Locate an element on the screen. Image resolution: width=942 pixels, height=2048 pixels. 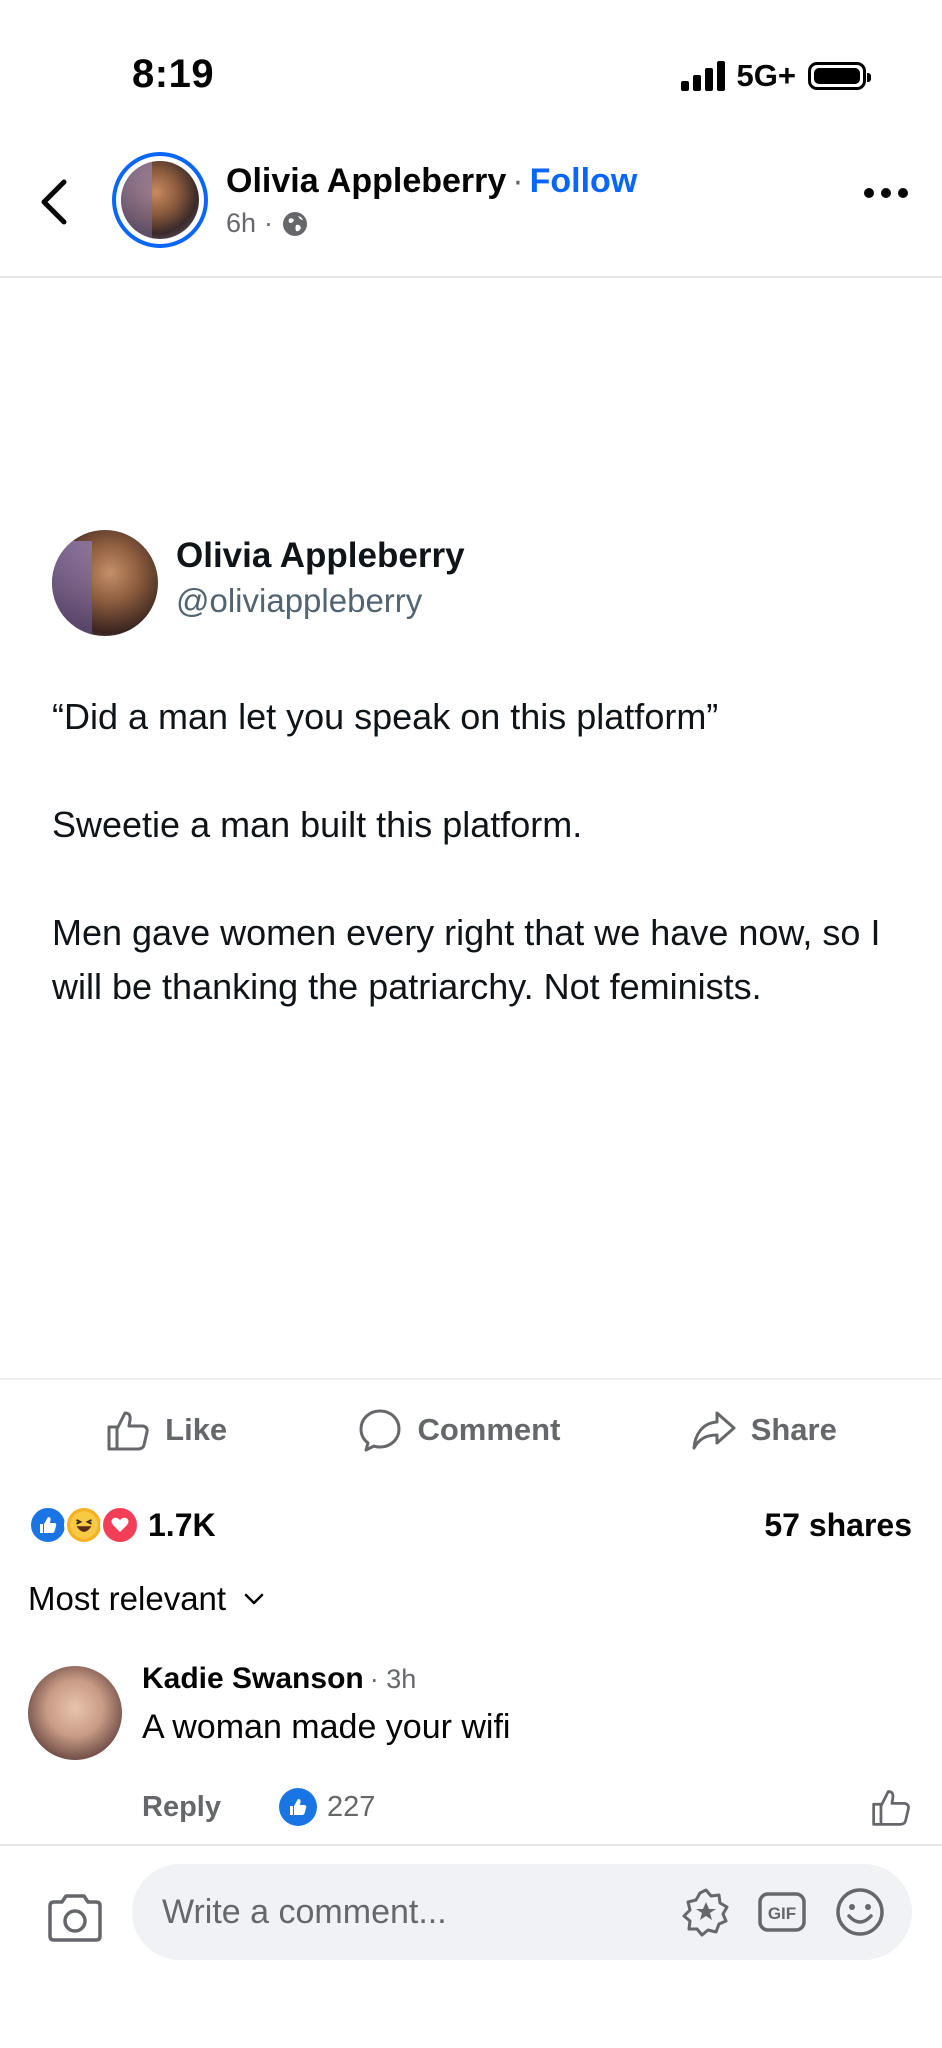
reaction-icons is located at coordinates (84, 1525).